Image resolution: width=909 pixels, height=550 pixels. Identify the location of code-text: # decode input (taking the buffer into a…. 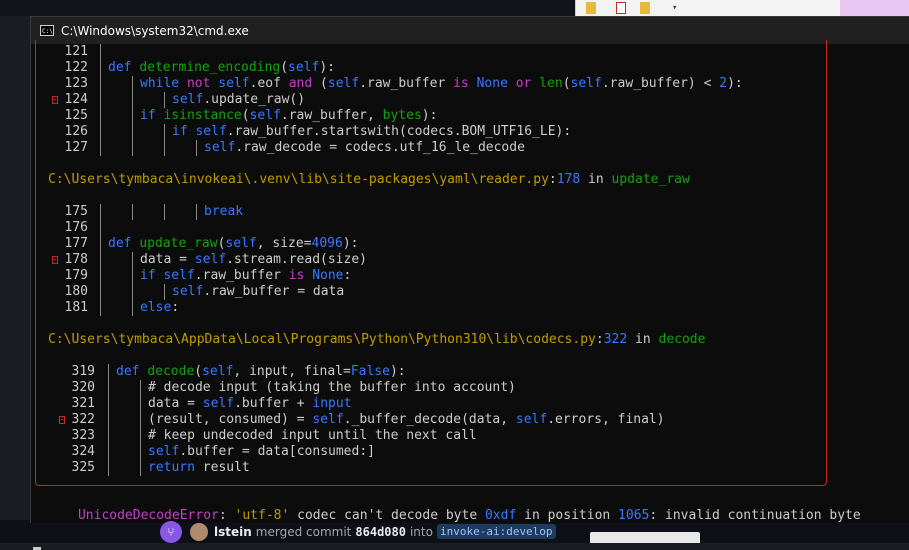
(332, 388).